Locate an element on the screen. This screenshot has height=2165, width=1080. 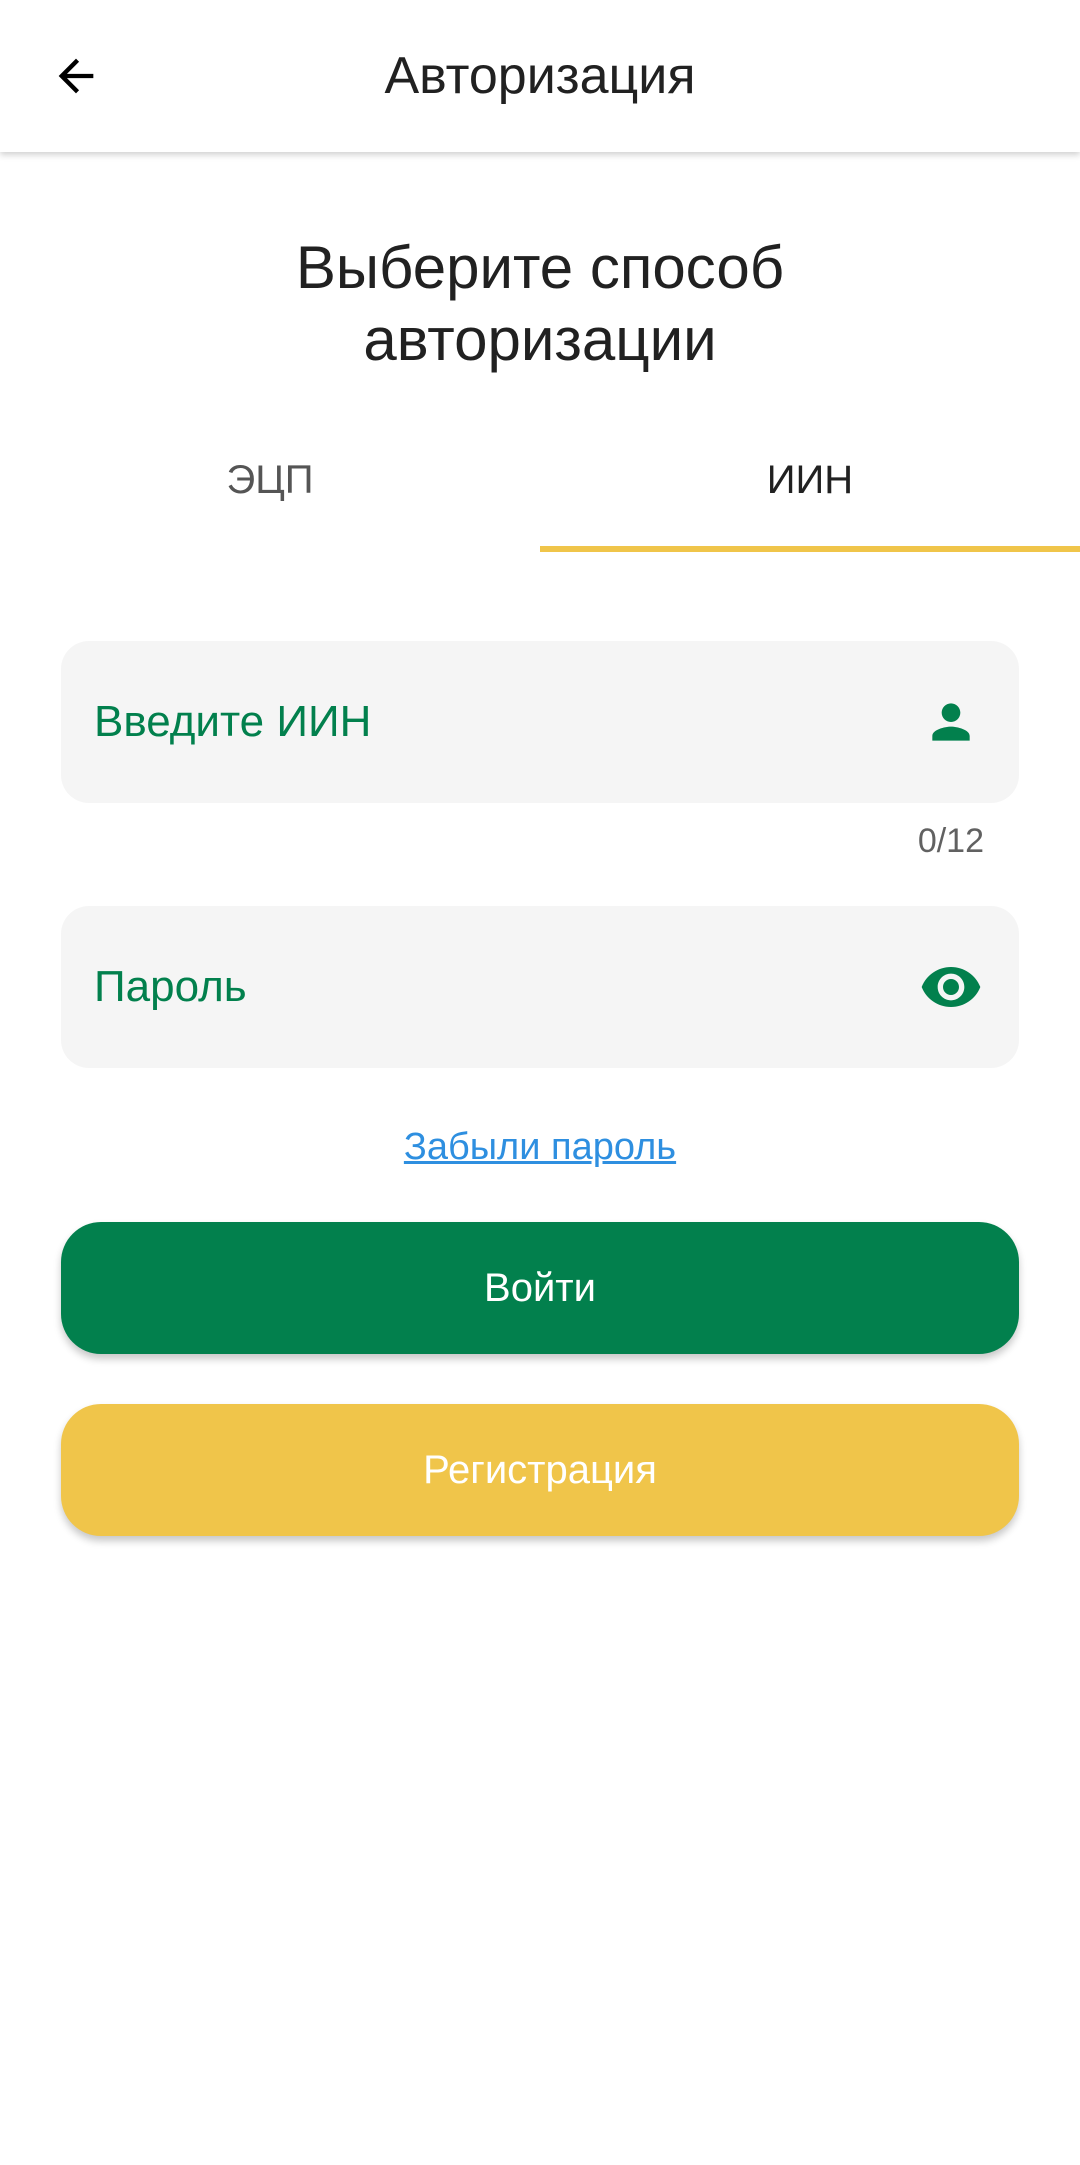
iin-input is located at coordinates (506, 722).